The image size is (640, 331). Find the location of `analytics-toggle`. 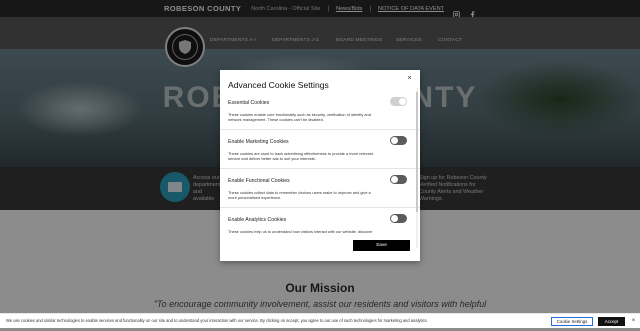

analytics-toggle is located at coordinates (398, 218).